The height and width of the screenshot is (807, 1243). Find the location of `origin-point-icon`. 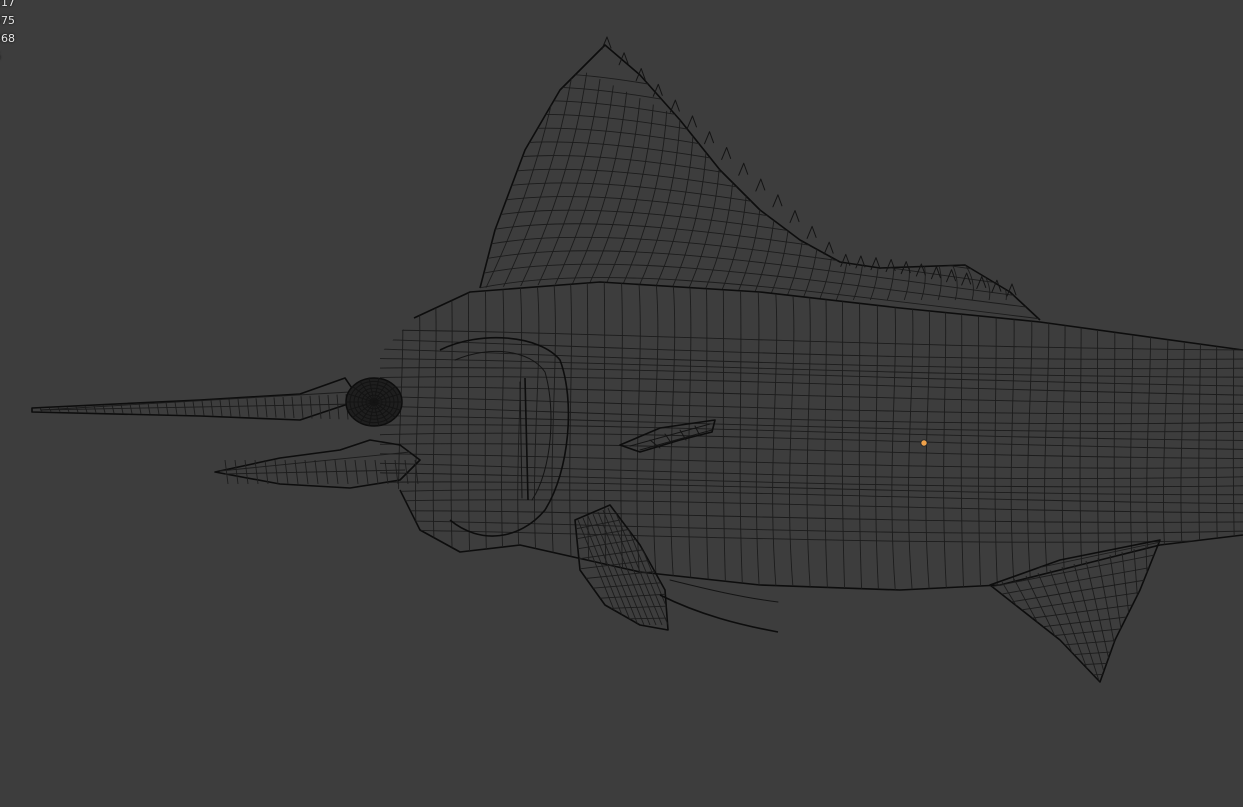

origin-point-icon is located at coordinates (924, 443).